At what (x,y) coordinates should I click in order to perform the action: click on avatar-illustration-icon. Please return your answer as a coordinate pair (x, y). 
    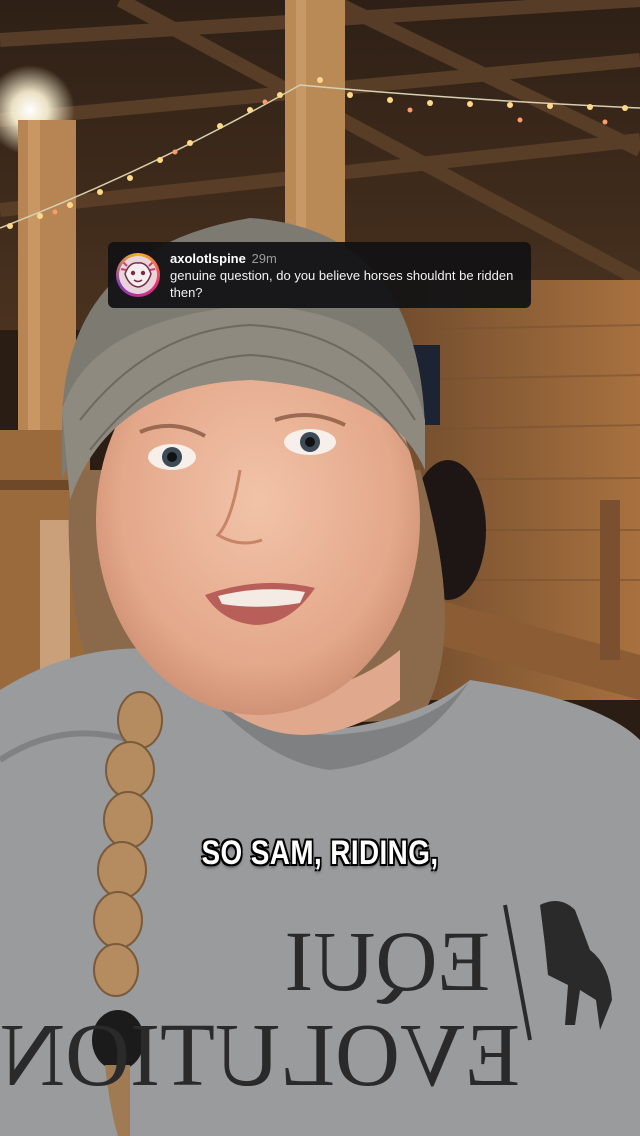
    Looking at the image, I should click on (138, 275).